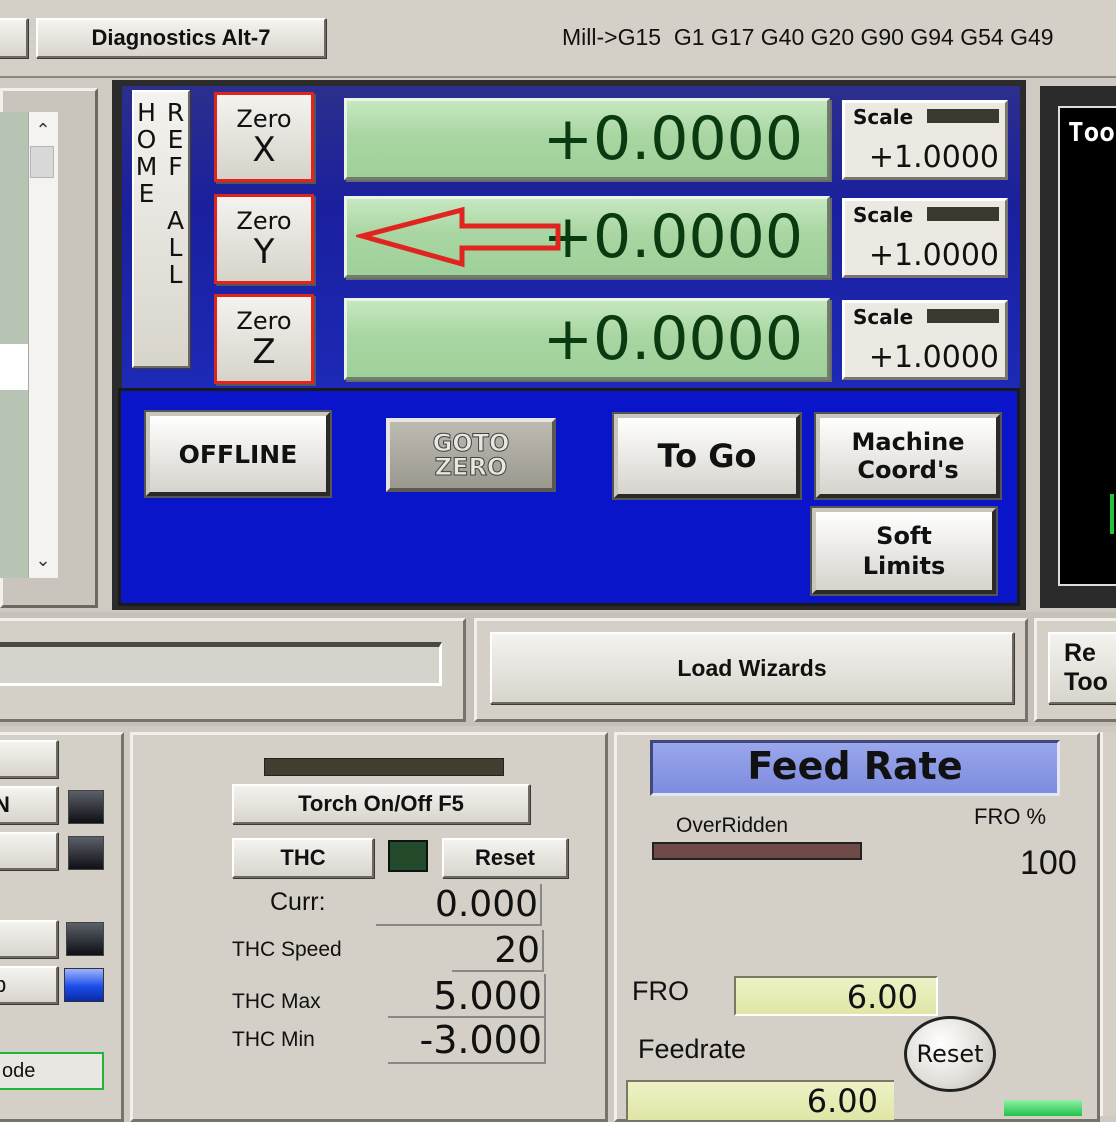 Image resolution: width=1116 pixels, height=1122 pixels. Describe the element at coordinates (276, 1001) in the screenshot. I see `thc-max-label: THC Max` at that location.